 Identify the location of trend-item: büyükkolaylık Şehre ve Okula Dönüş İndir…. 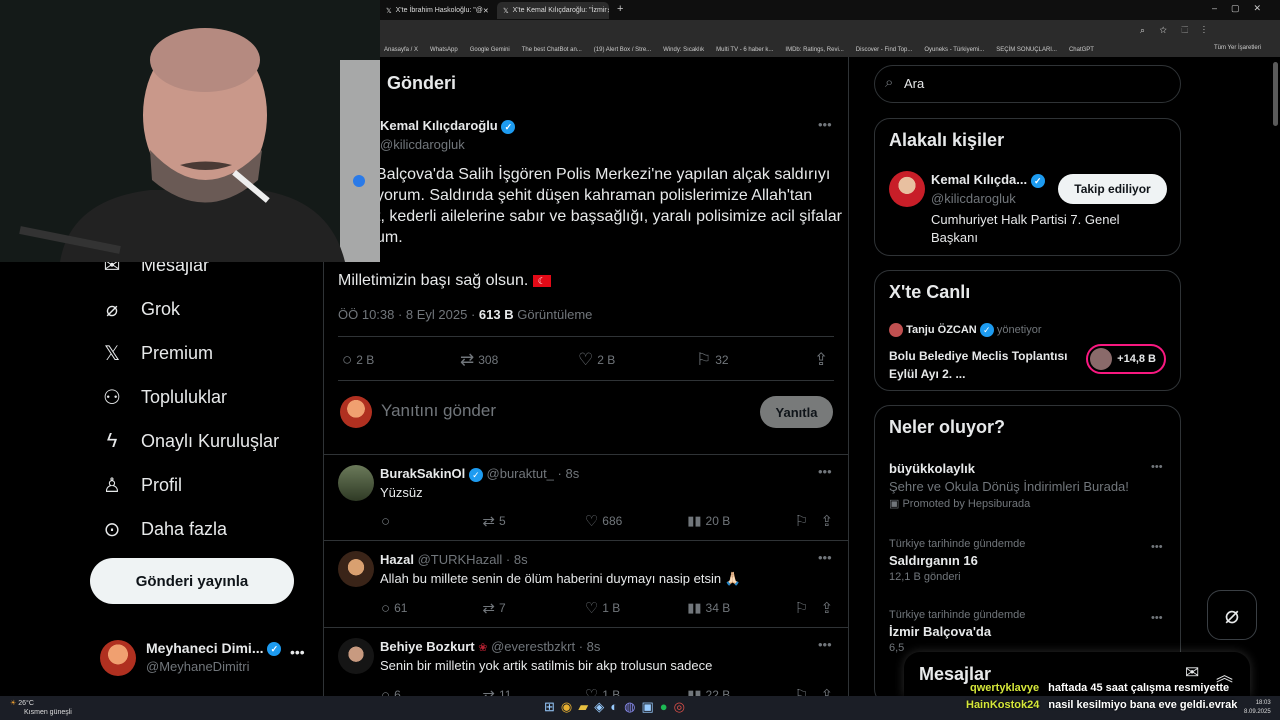
(1029, 485).